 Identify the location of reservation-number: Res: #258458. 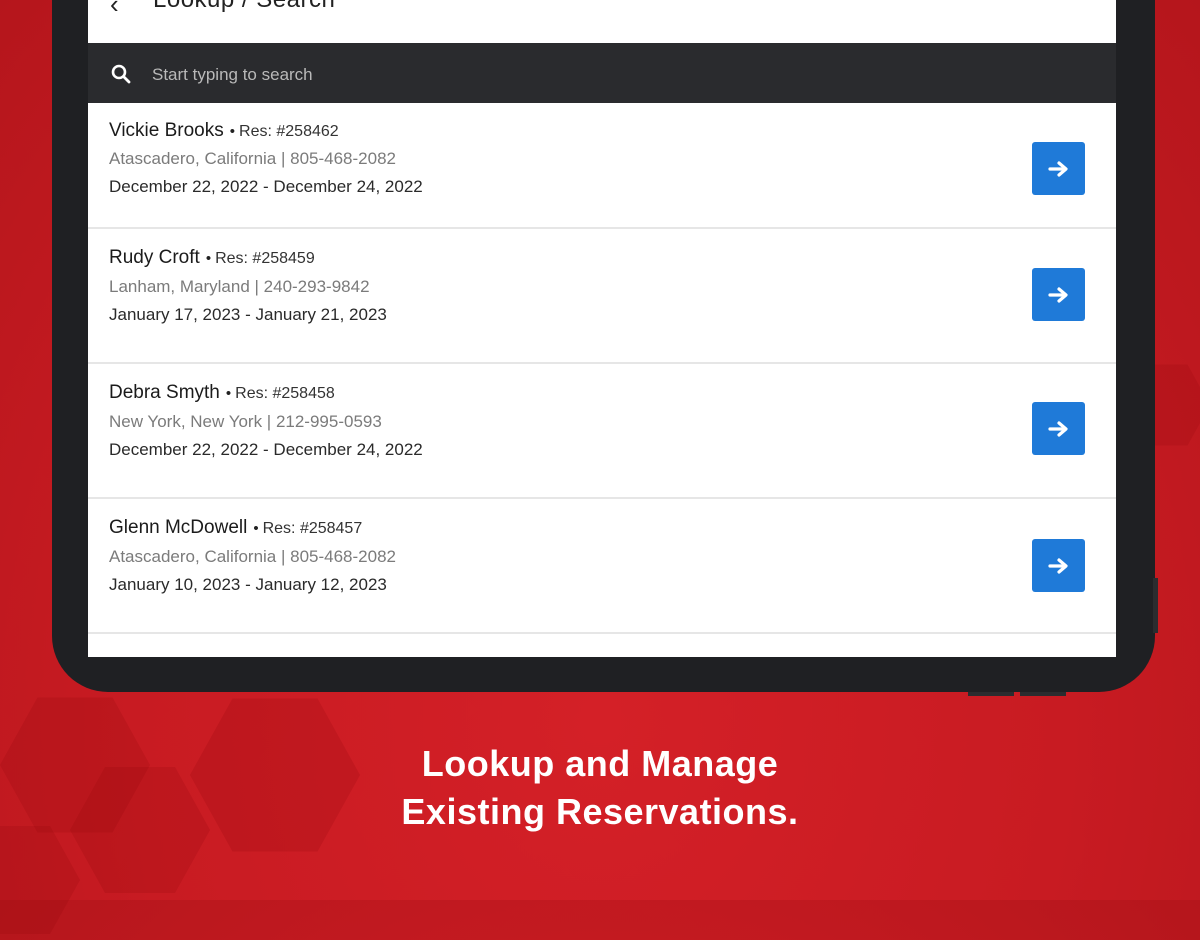
(285, 393).